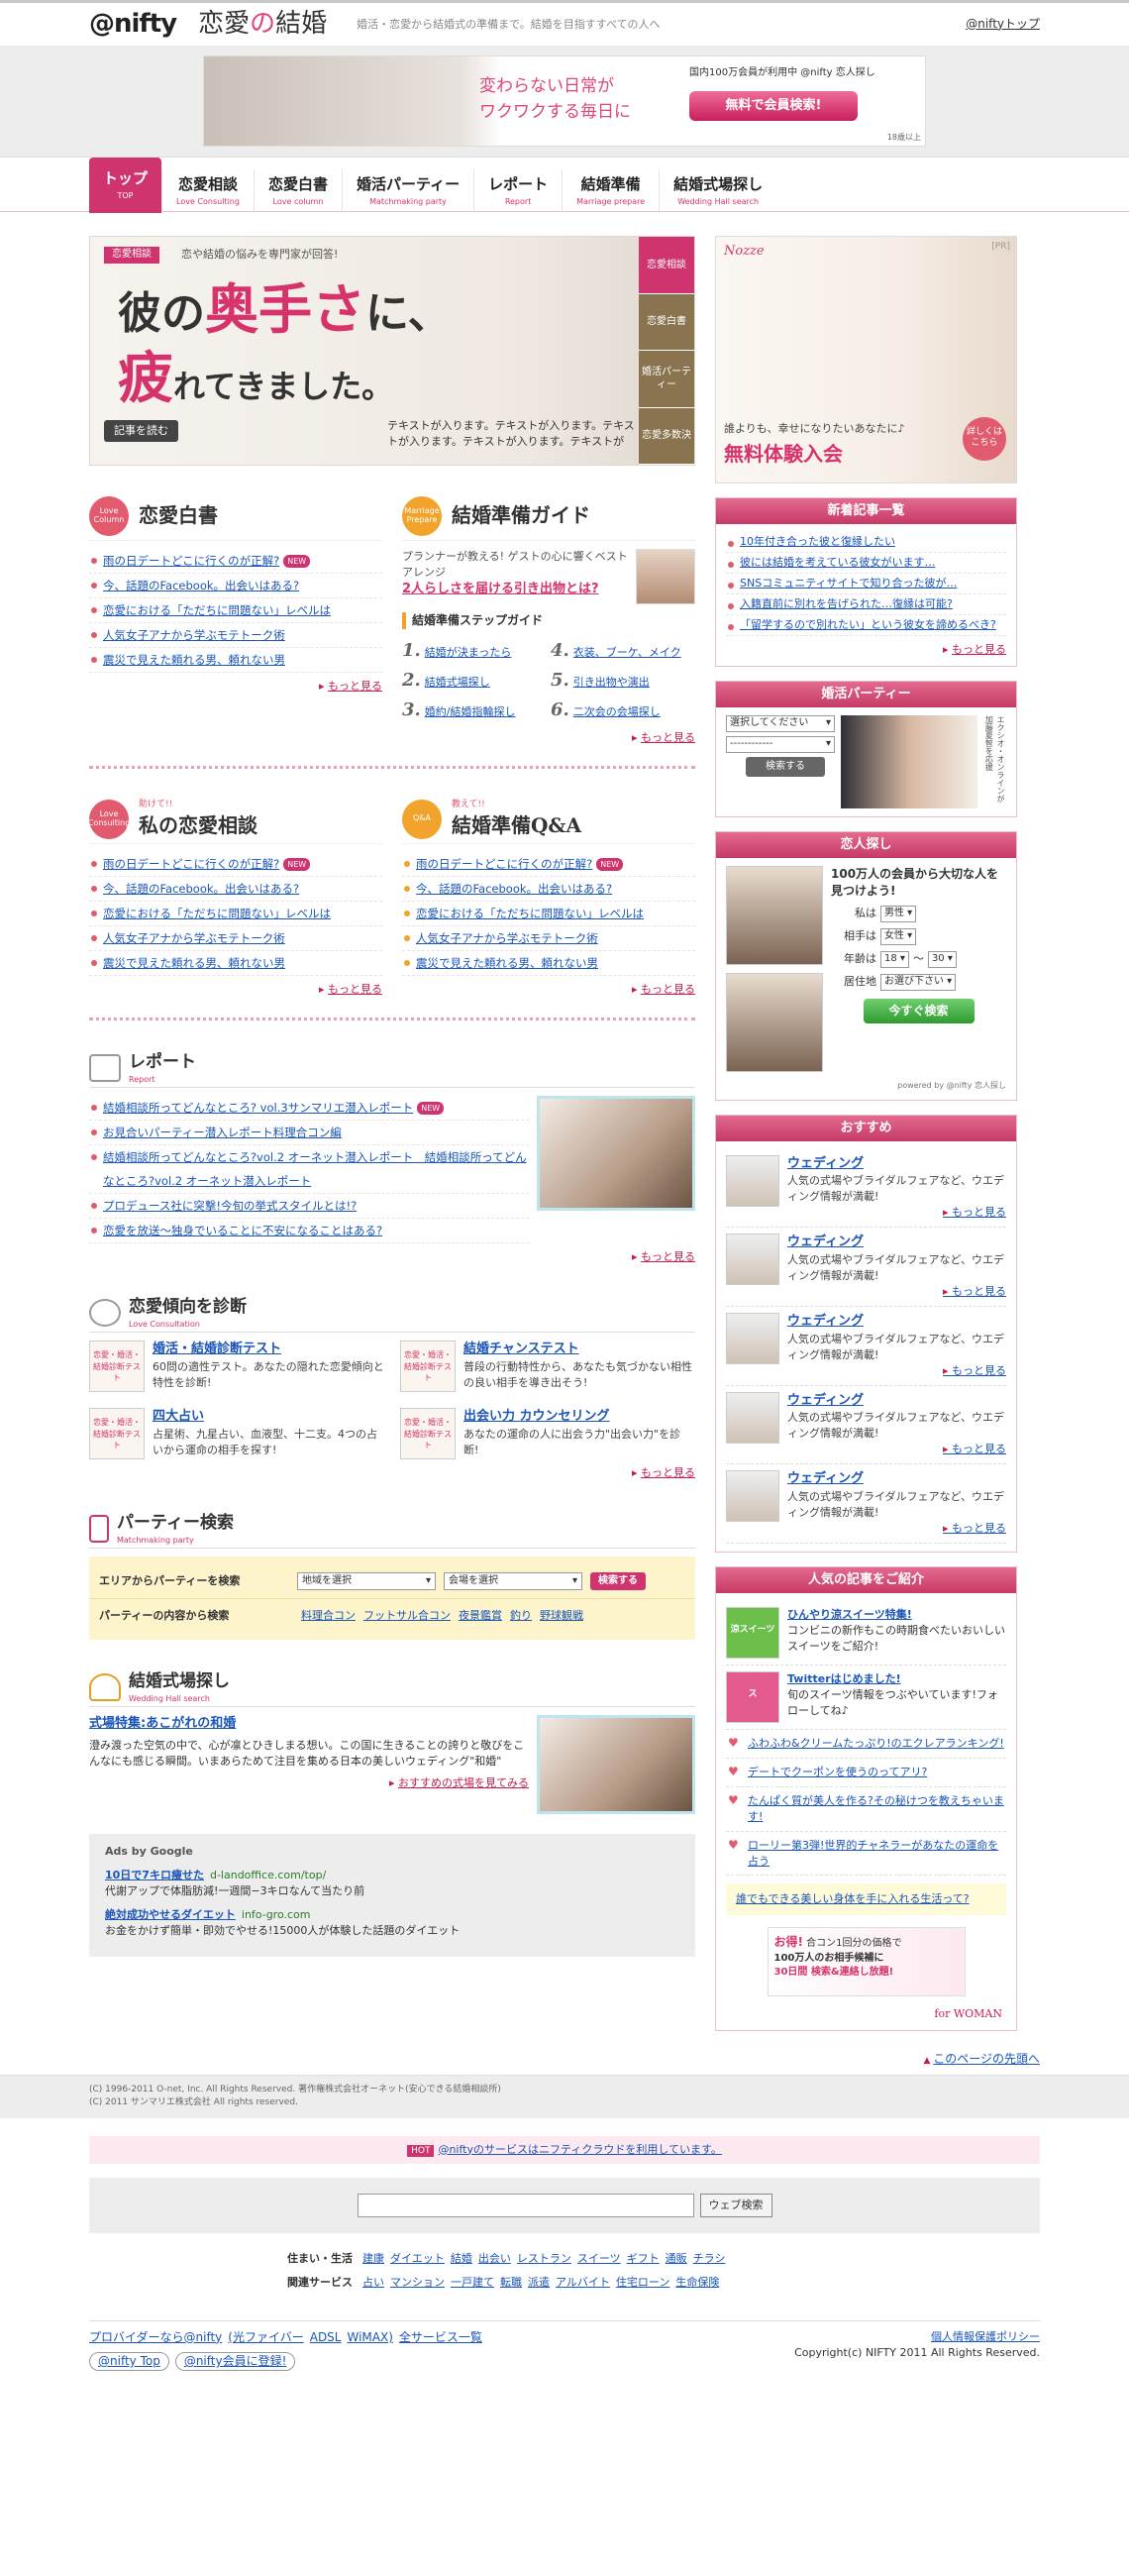 The width and height of the screenshot is (1129, 2576). I want to click on age-min-select: 18 ▾, so click(894, 959).